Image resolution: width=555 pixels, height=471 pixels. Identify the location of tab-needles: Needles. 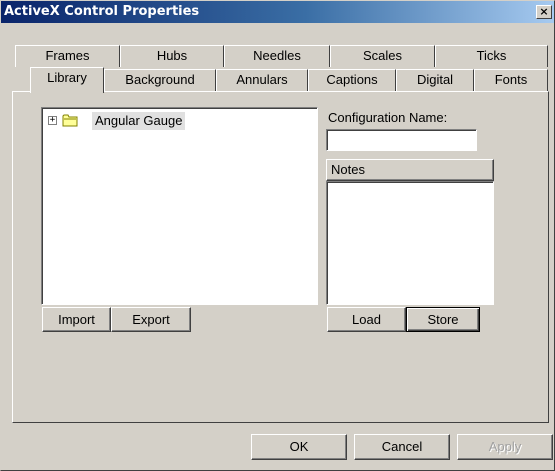
(277, 56).